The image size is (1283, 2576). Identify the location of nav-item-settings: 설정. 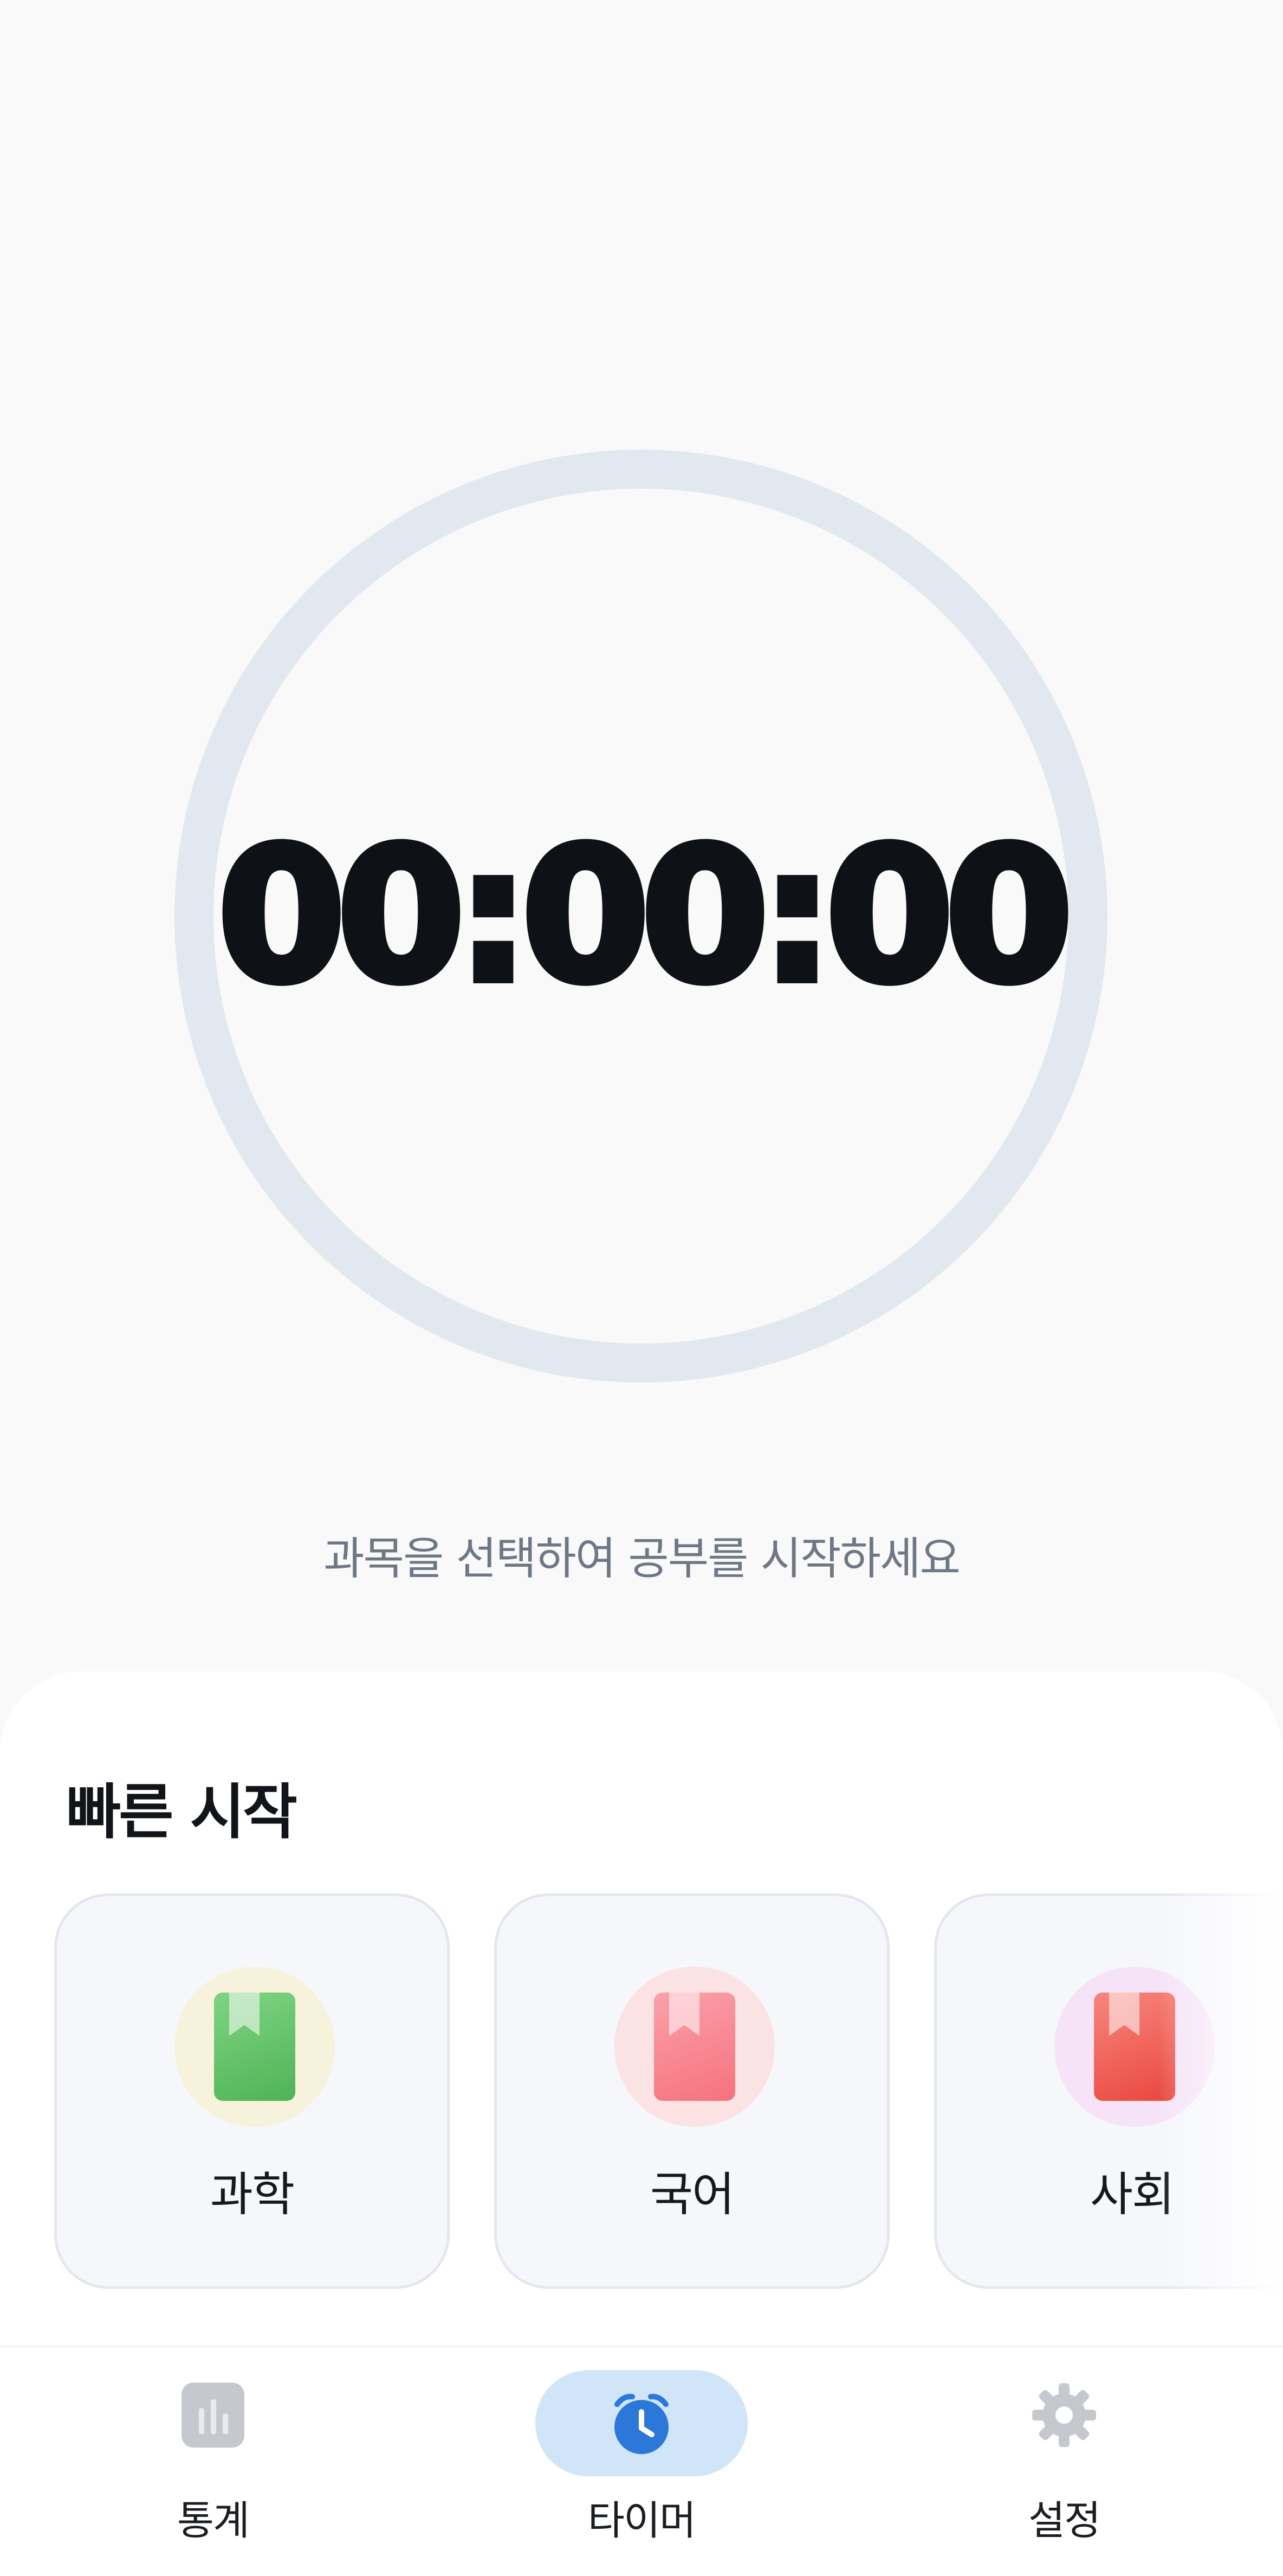
(1064, 2461).